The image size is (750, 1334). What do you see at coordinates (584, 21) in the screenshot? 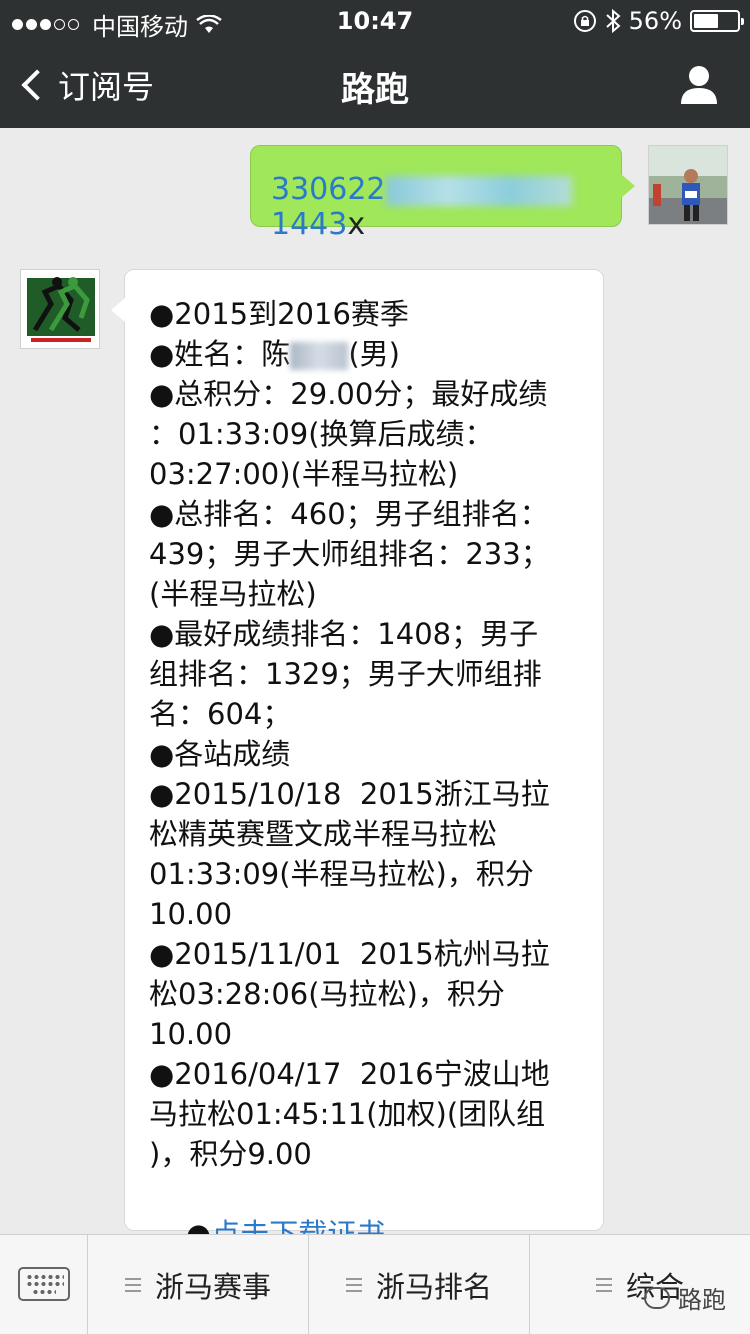
I see `orientation-lock-icon` at bounding box center [584, 21].